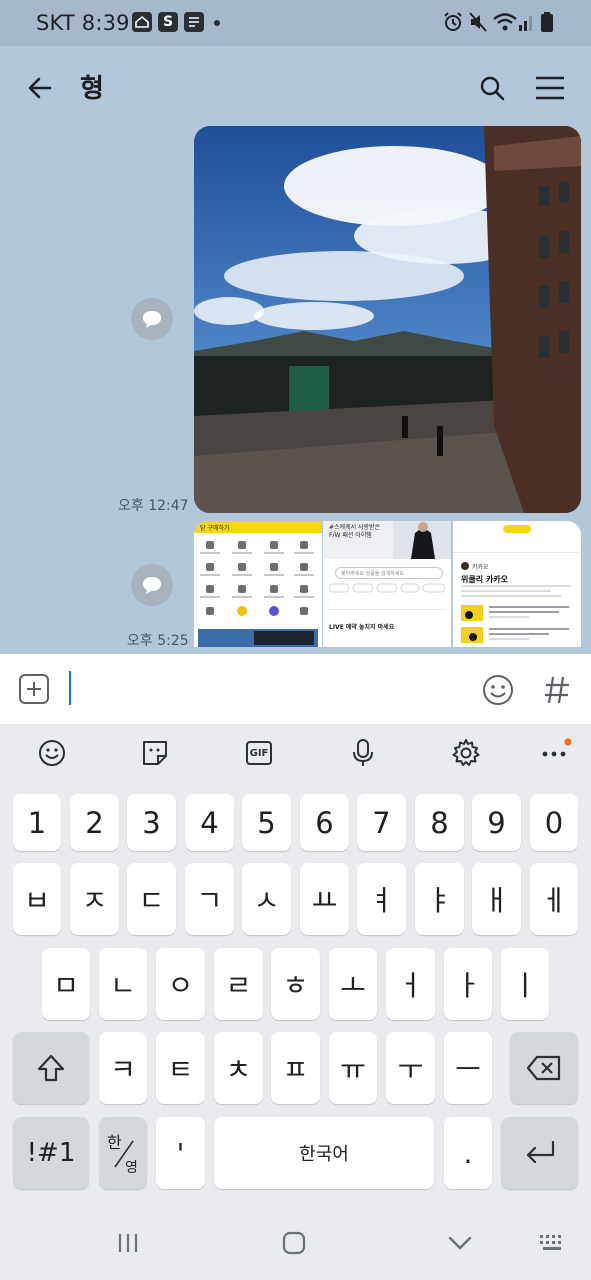  What do you see at coordinates (152, 585) in the screenshot?
I see `share-photos-button` at bounding box center [152, 585].